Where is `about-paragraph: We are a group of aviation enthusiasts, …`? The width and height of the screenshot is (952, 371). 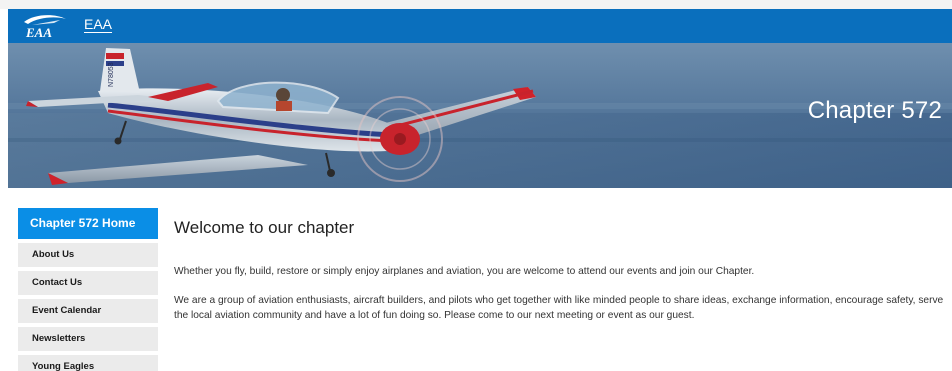
about-paragraph: We are a group of aviation enthusiasts, … is located at coordinates (559, 308).